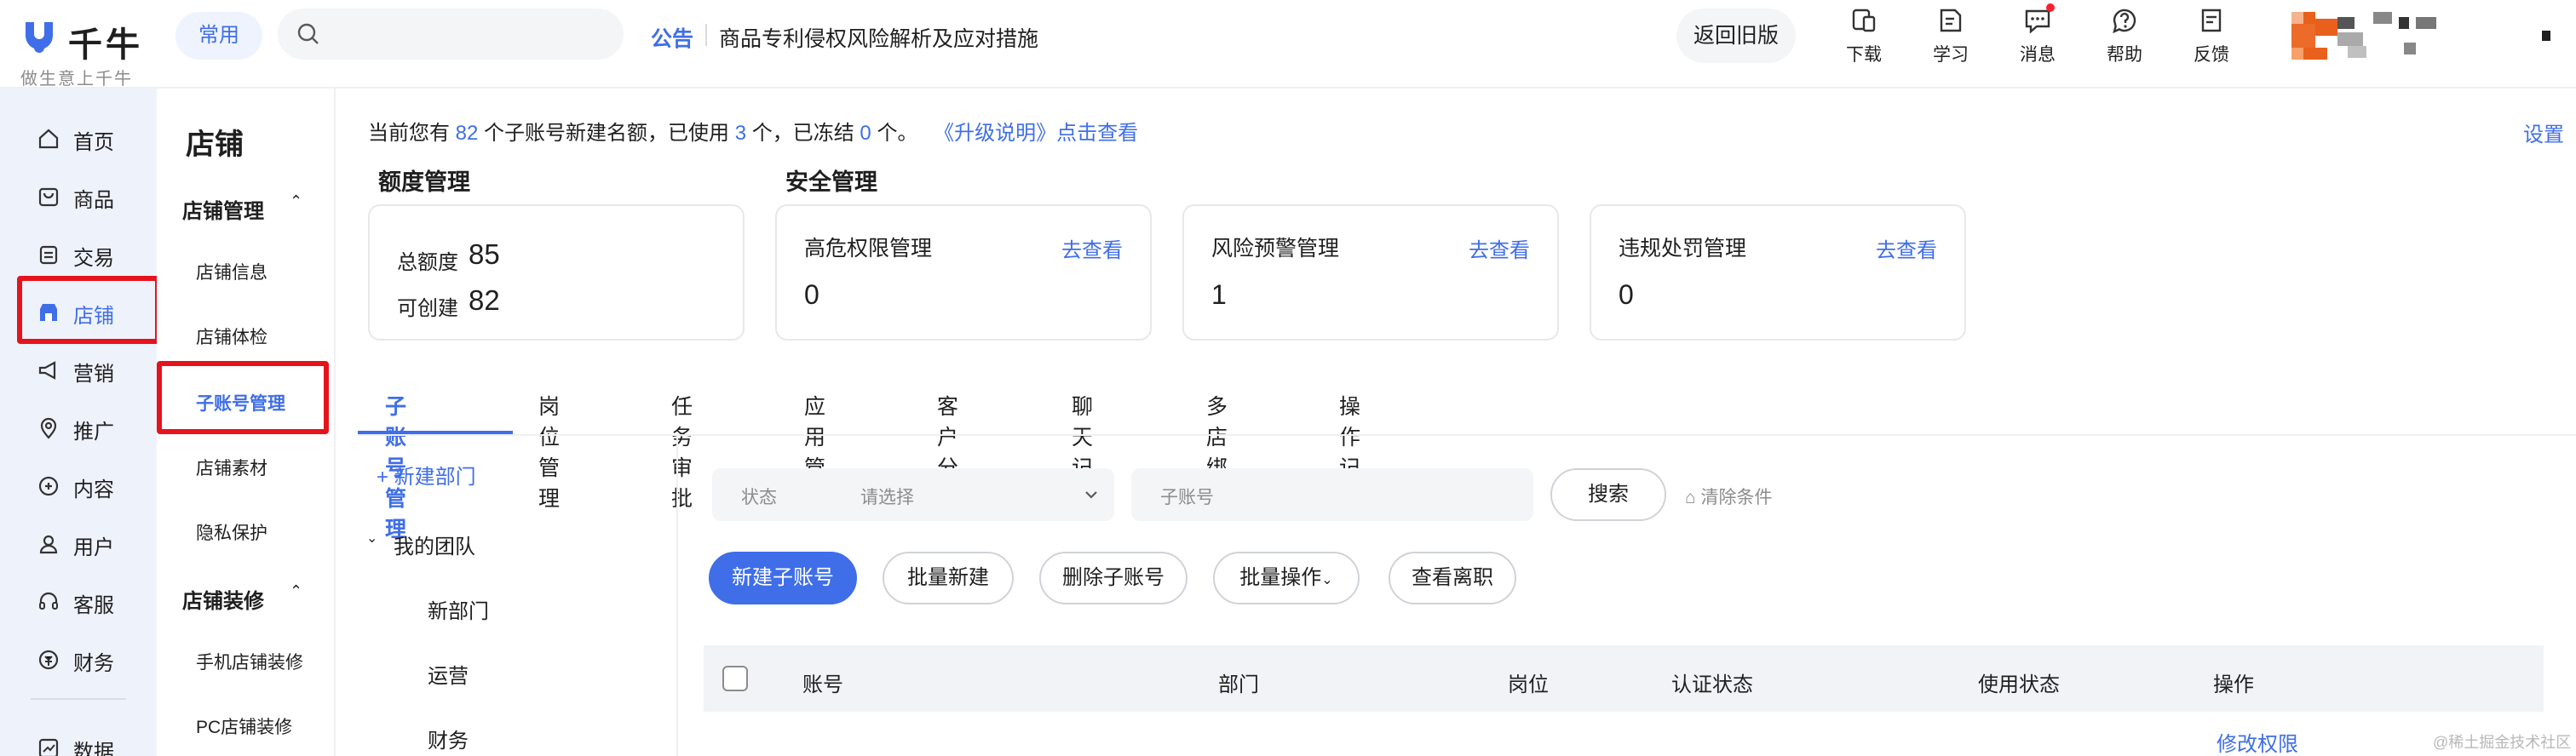 The width and height of the screenshot is (2576, 756). I want to click on nav-item-content: 内容, so click(78, 485).